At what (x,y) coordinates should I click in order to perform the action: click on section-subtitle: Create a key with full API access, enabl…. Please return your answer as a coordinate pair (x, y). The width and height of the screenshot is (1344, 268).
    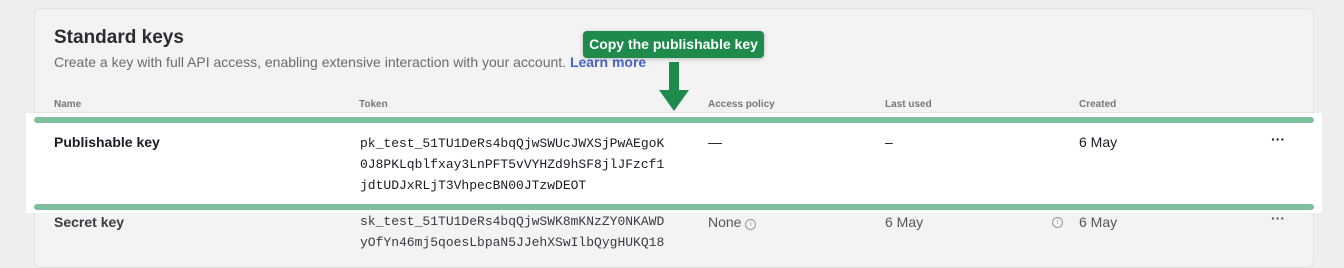
    Looking at the image, I should click on (350, 62).